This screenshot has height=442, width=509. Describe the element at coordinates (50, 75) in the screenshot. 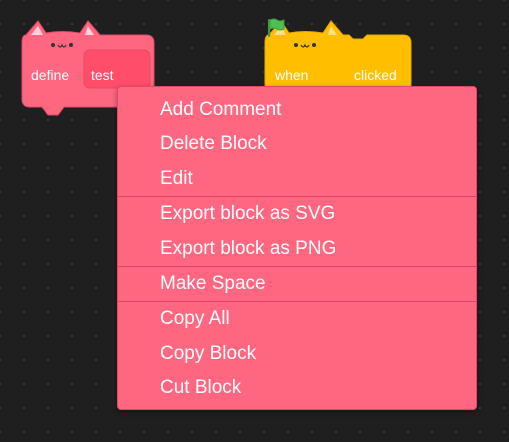

I see `define-keyword: define` at that location.